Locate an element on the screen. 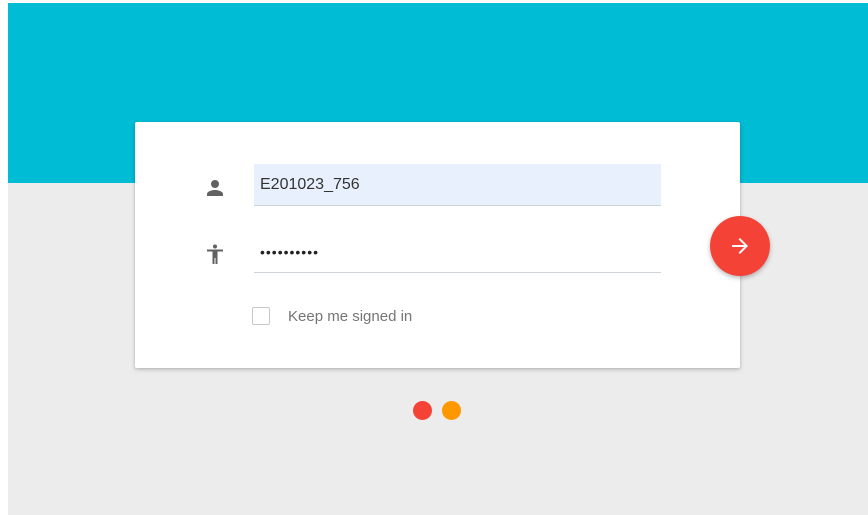 This screenshot has width=868, height=515. username-input is located at coordinates (457, 185).